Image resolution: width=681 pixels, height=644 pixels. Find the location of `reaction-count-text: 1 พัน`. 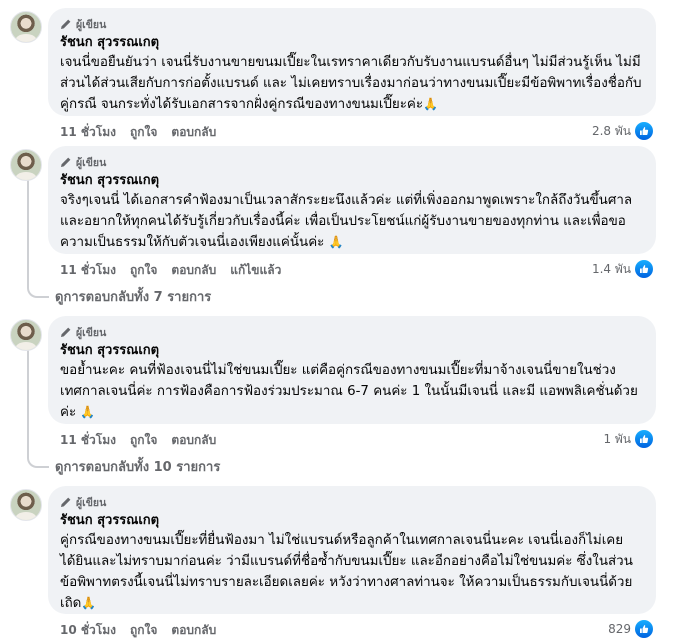

reaction-count-text: 1 พัน is located at coordinates (617, 438).